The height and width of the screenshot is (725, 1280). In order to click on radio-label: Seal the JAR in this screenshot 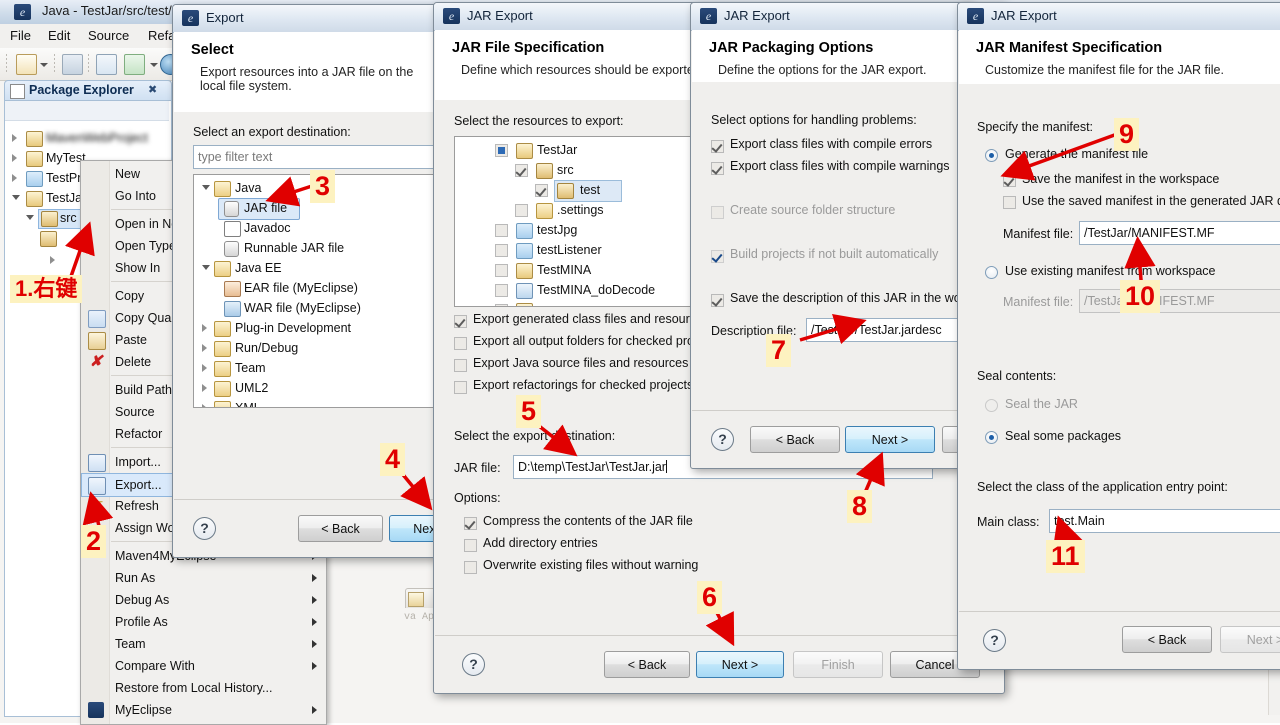, I will do `click(1041, 404)`.